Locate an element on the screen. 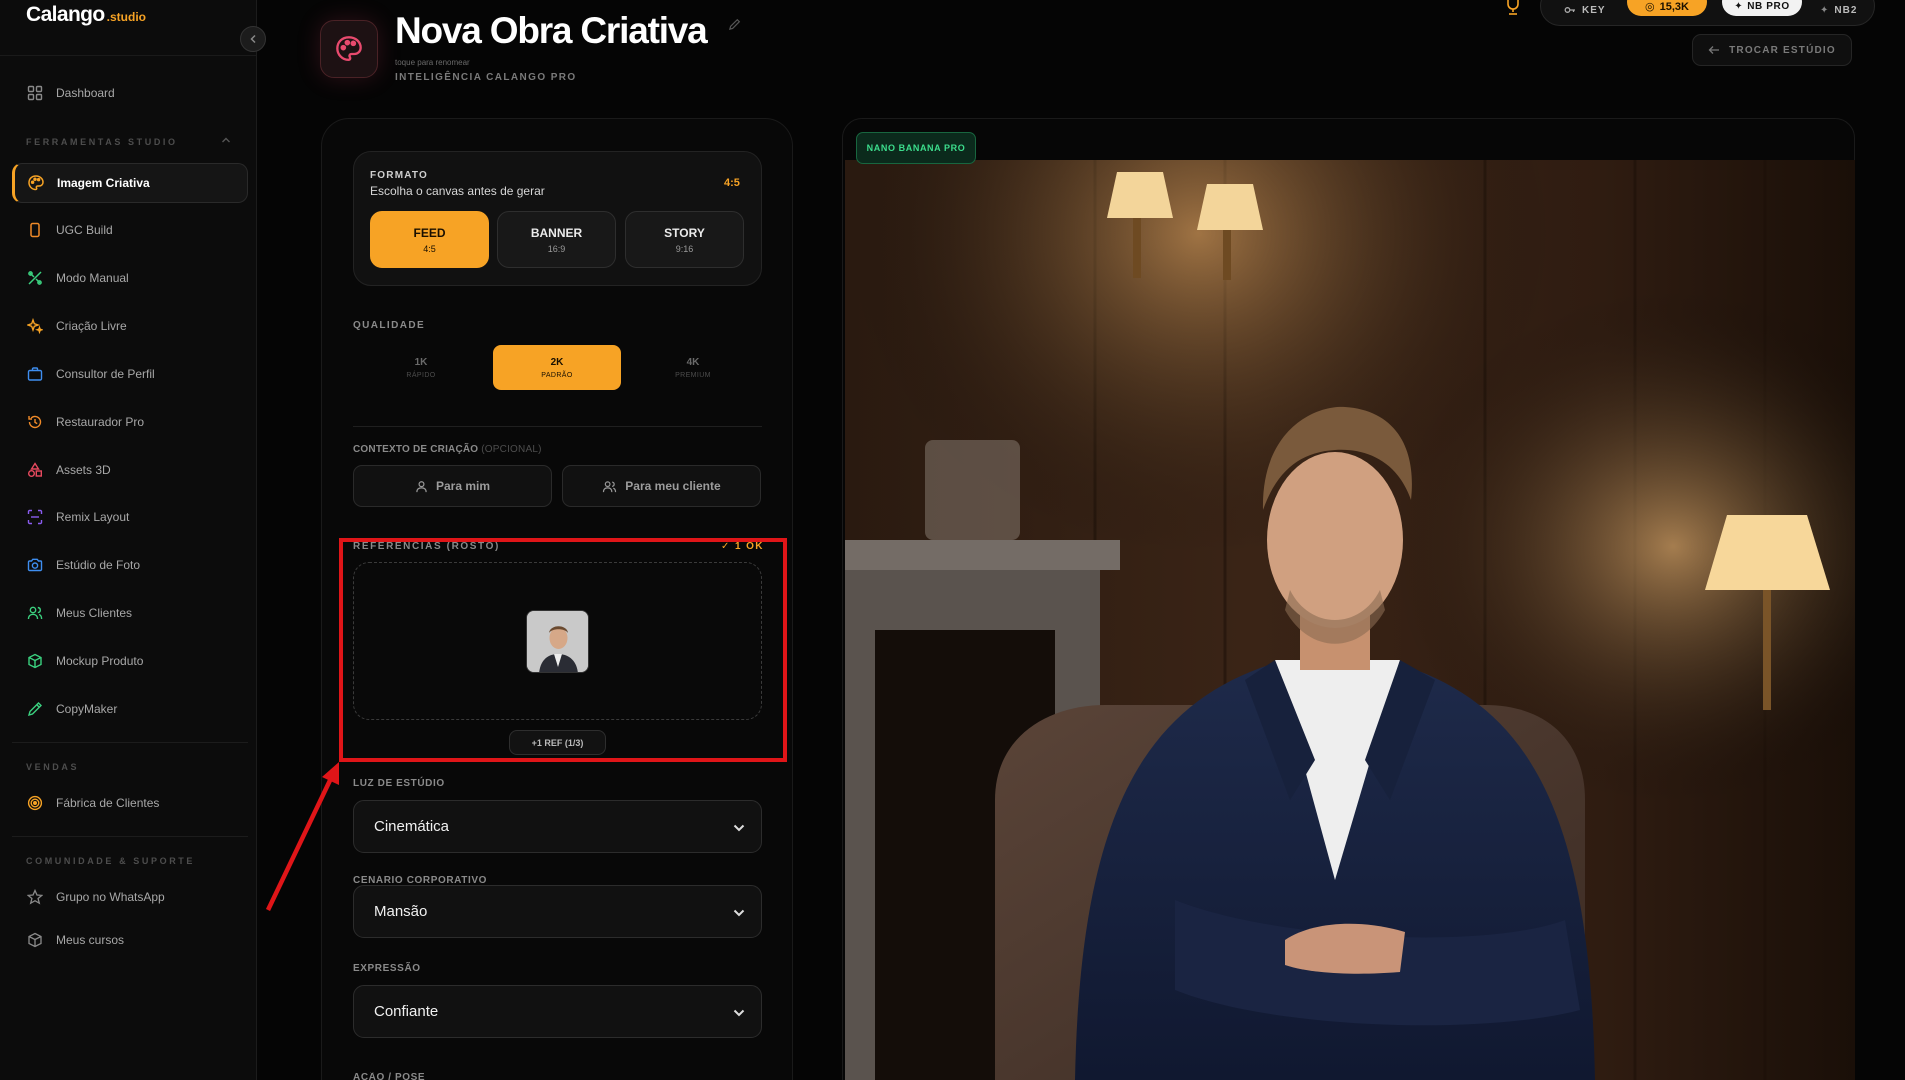  collapse-sidebar-button is located at coordinates (253, 39).